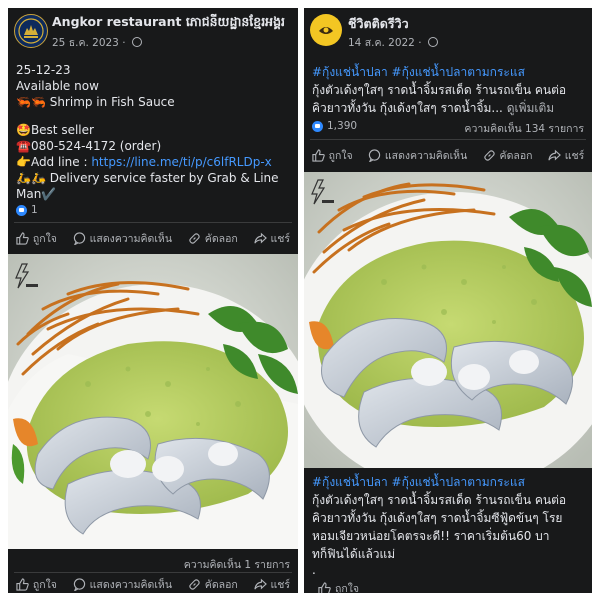 This screenshot has height=600, width=600. I want to click on caption-hashtags: #กุ้งแช่น้ำปลา #กุ้งแช่น้ำปลาตามกระแส, so click(418, 482).